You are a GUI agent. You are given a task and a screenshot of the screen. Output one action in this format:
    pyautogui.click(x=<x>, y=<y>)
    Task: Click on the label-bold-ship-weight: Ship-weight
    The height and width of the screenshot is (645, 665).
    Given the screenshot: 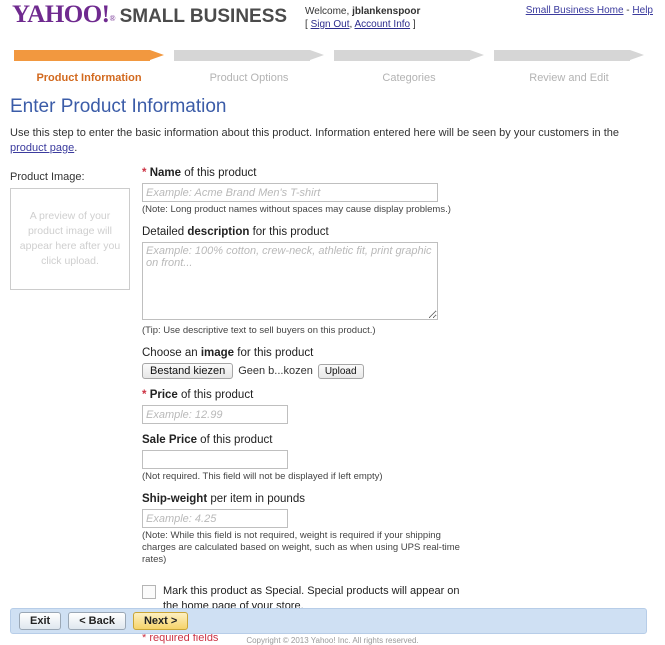 What is the action you would take?
    pyautogui.click(x=175, y=499)
    